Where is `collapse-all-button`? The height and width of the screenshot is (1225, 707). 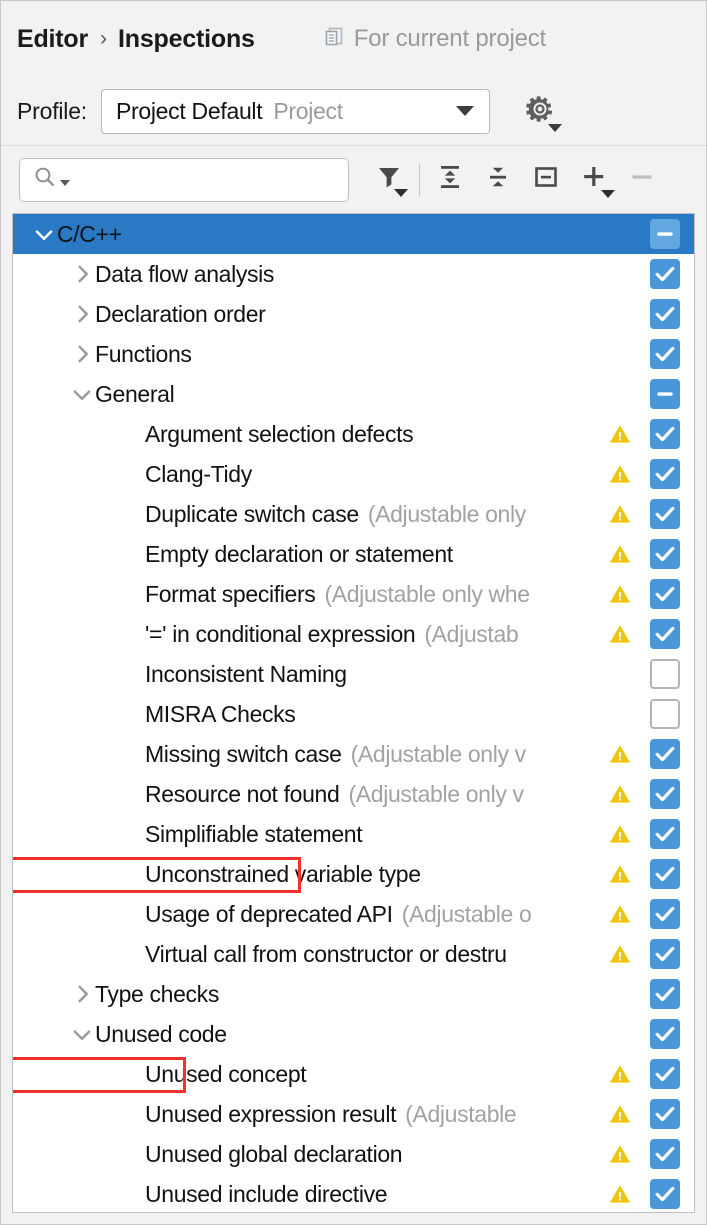 collapse-all-button is located at coordinates (498, 180).